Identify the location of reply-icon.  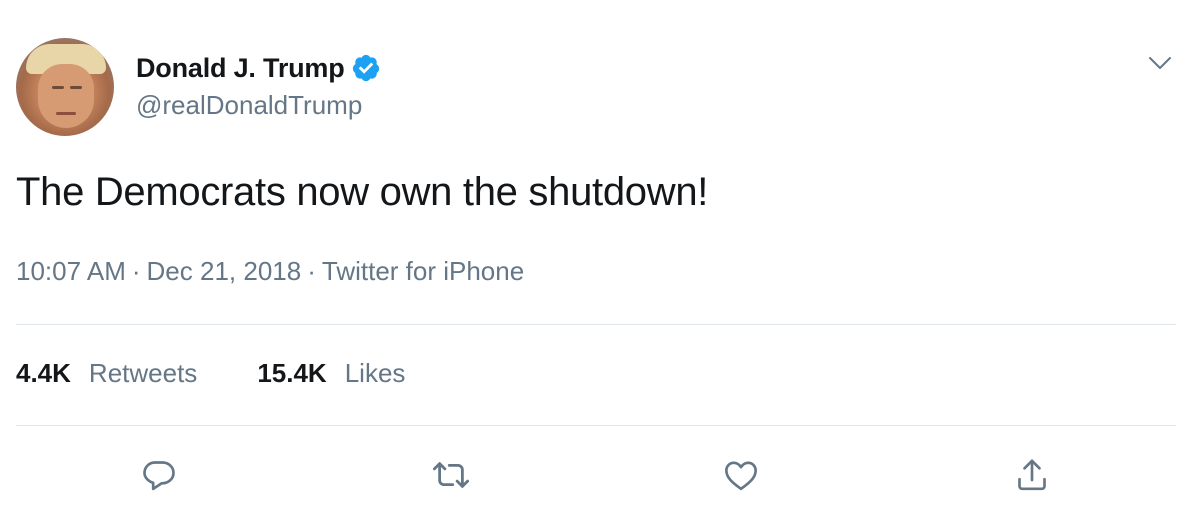
(159, 475).